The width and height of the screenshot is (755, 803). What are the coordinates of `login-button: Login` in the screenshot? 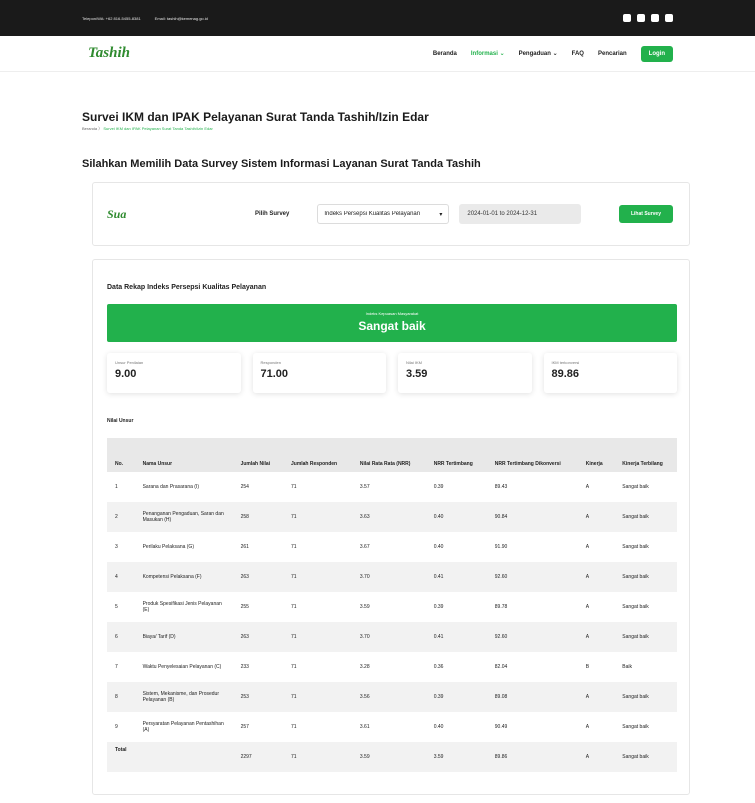 It's located at (656, 53).